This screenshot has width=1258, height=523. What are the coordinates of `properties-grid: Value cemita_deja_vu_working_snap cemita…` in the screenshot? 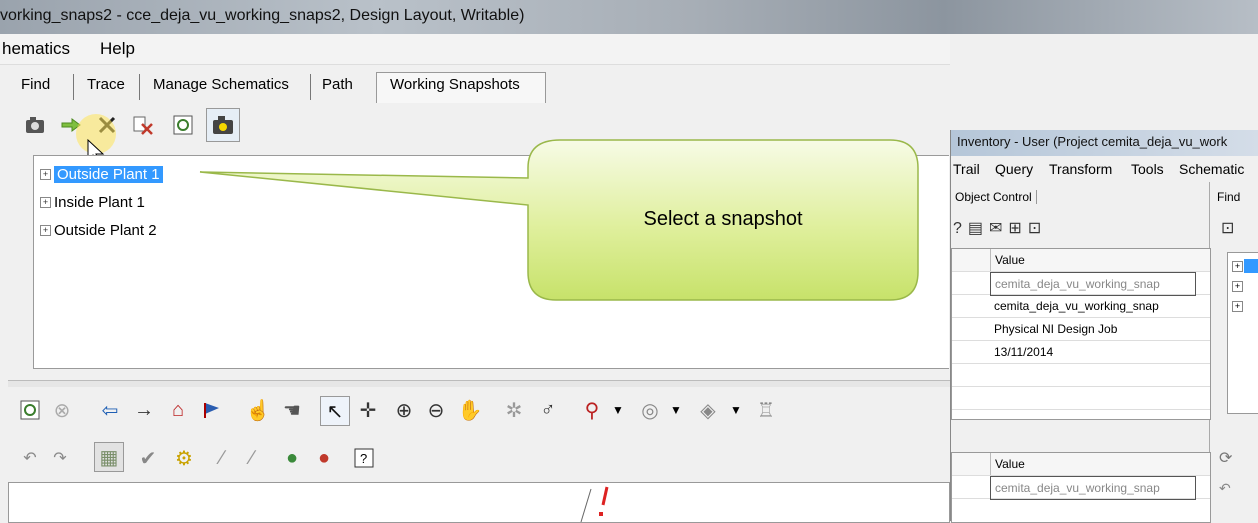 It's located at (1081, 334).